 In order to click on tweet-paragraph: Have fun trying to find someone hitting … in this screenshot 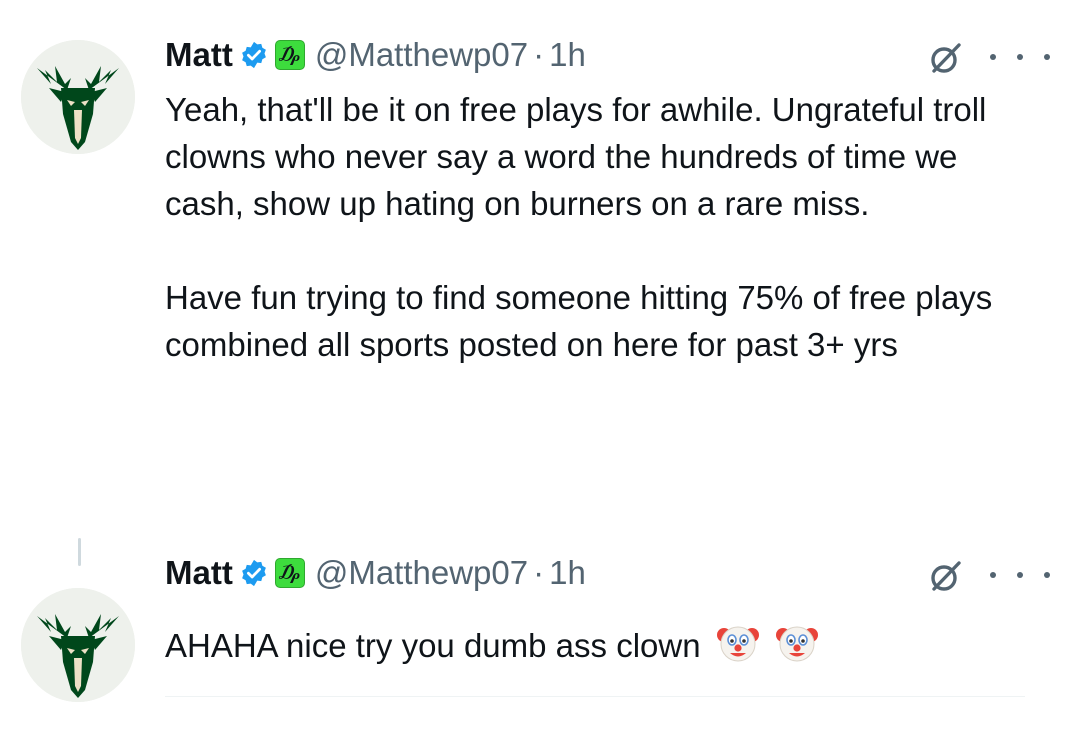, I will do `click(579, 321)`.